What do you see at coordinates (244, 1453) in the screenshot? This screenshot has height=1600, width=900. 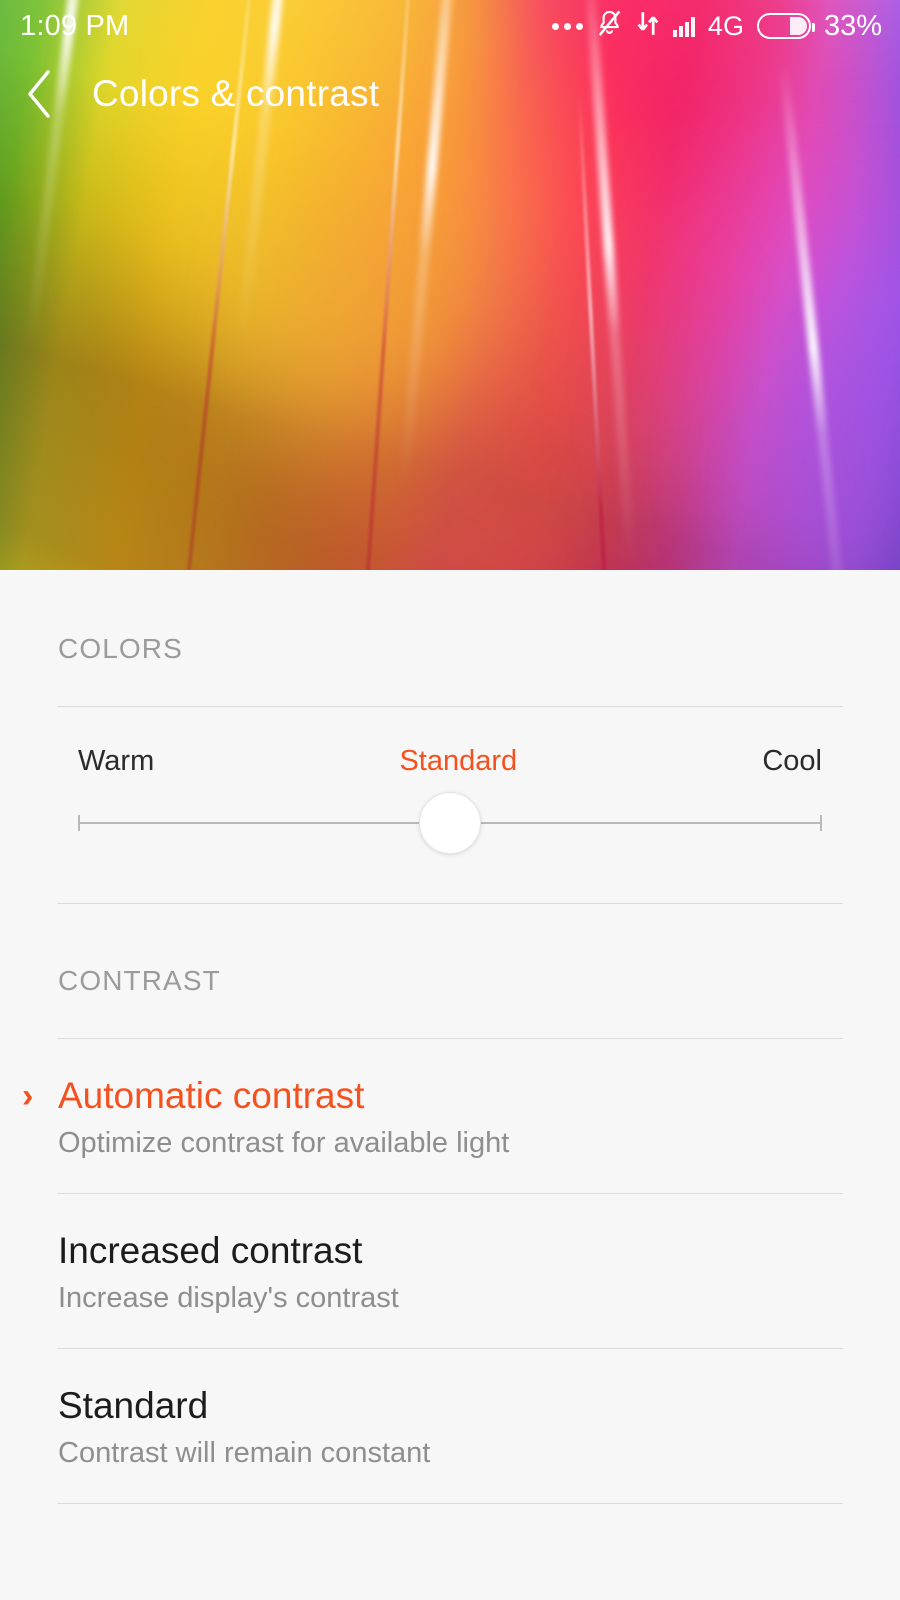 I see `option-subtitle: Contrast will remain constant` at bounding box center [244, 1453].